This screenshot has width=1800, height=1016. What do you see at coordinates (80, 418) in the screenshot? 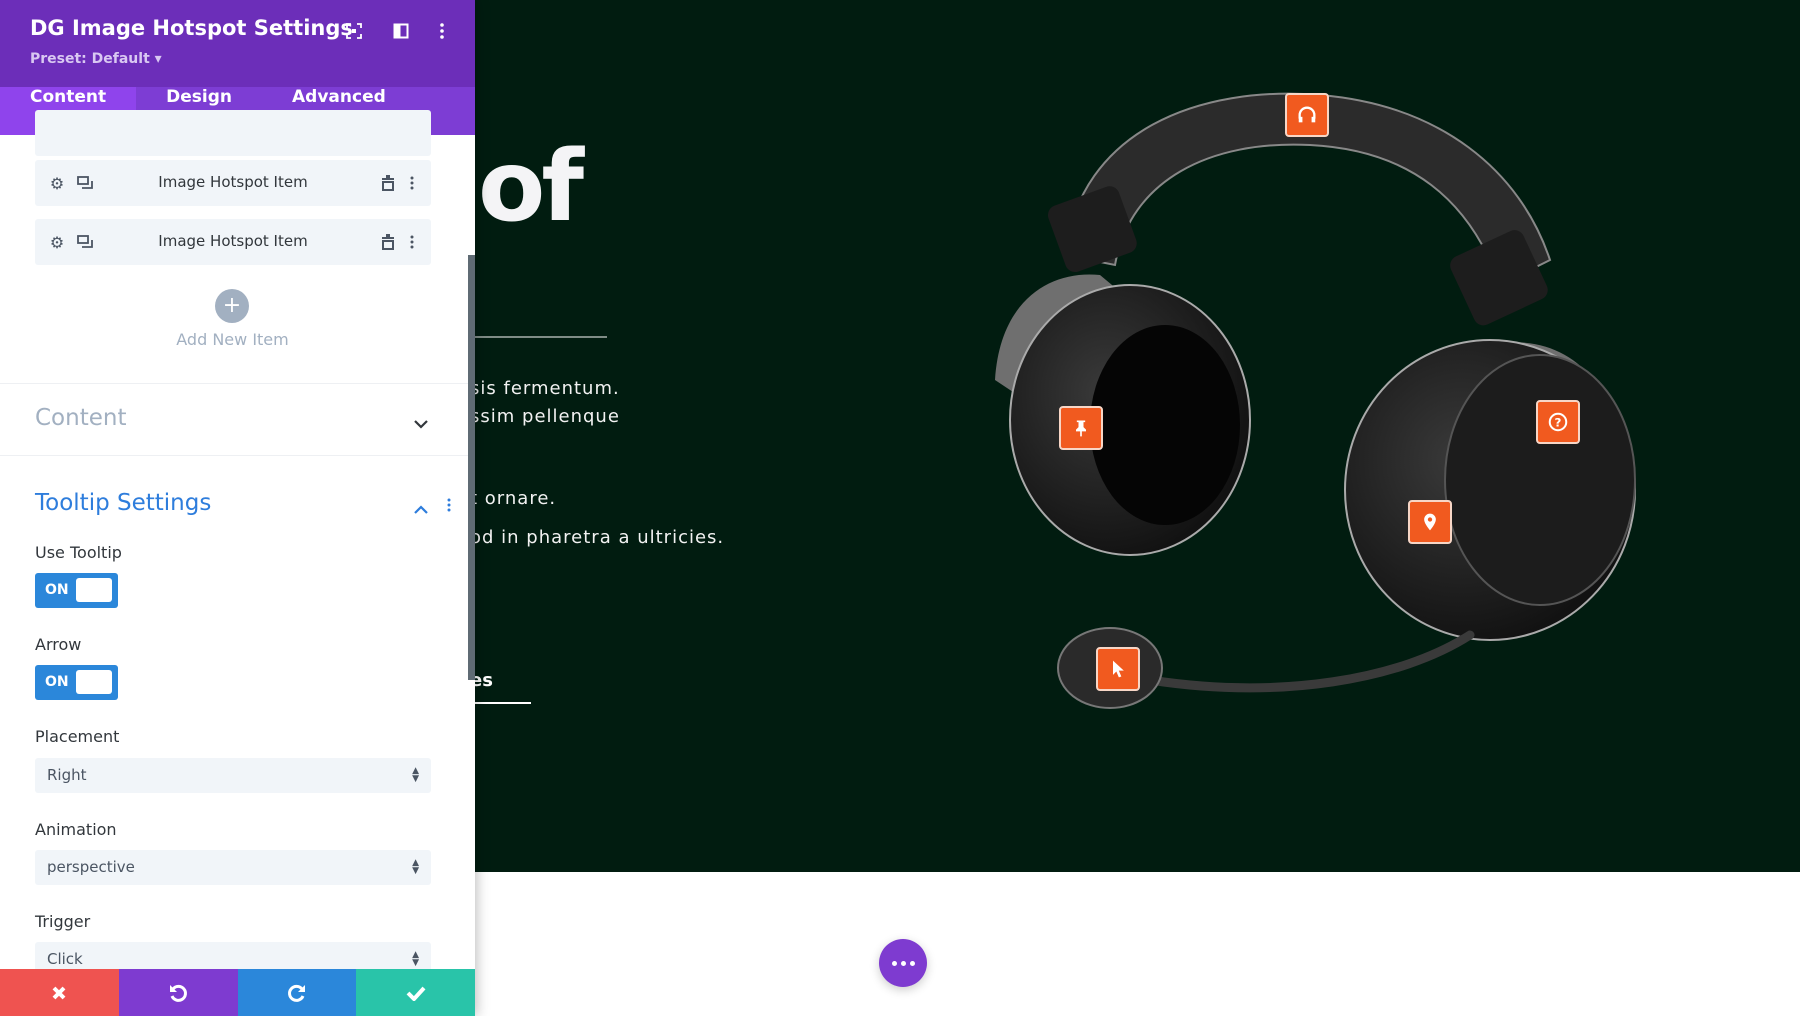
I see `section-content-toggle: Content` at bounding box center [80, 418].